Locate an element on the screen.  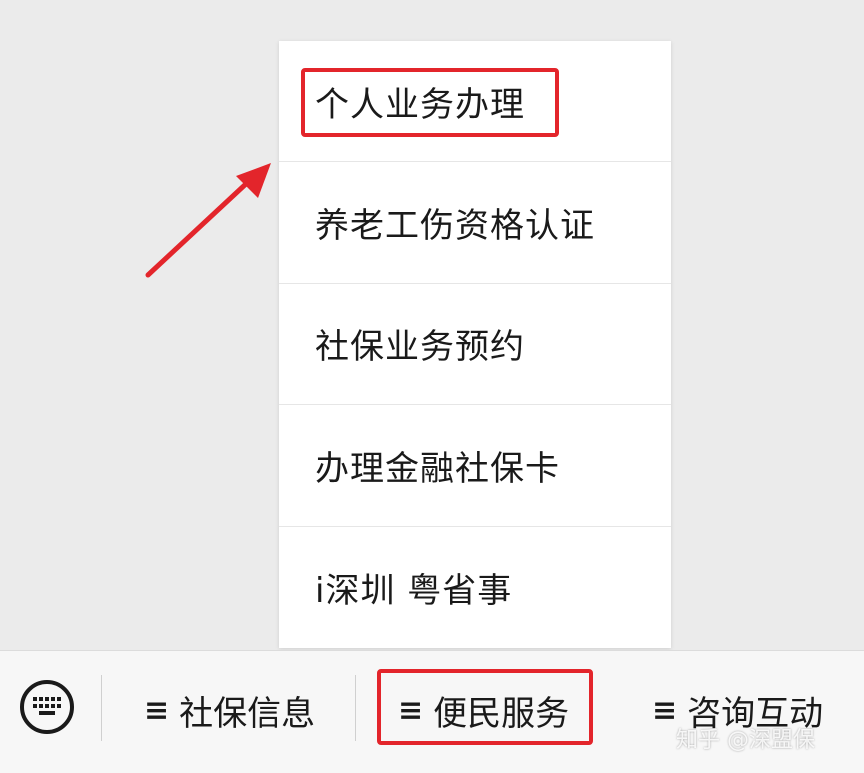
keyboard-icon is located at coordinates (47, 706).